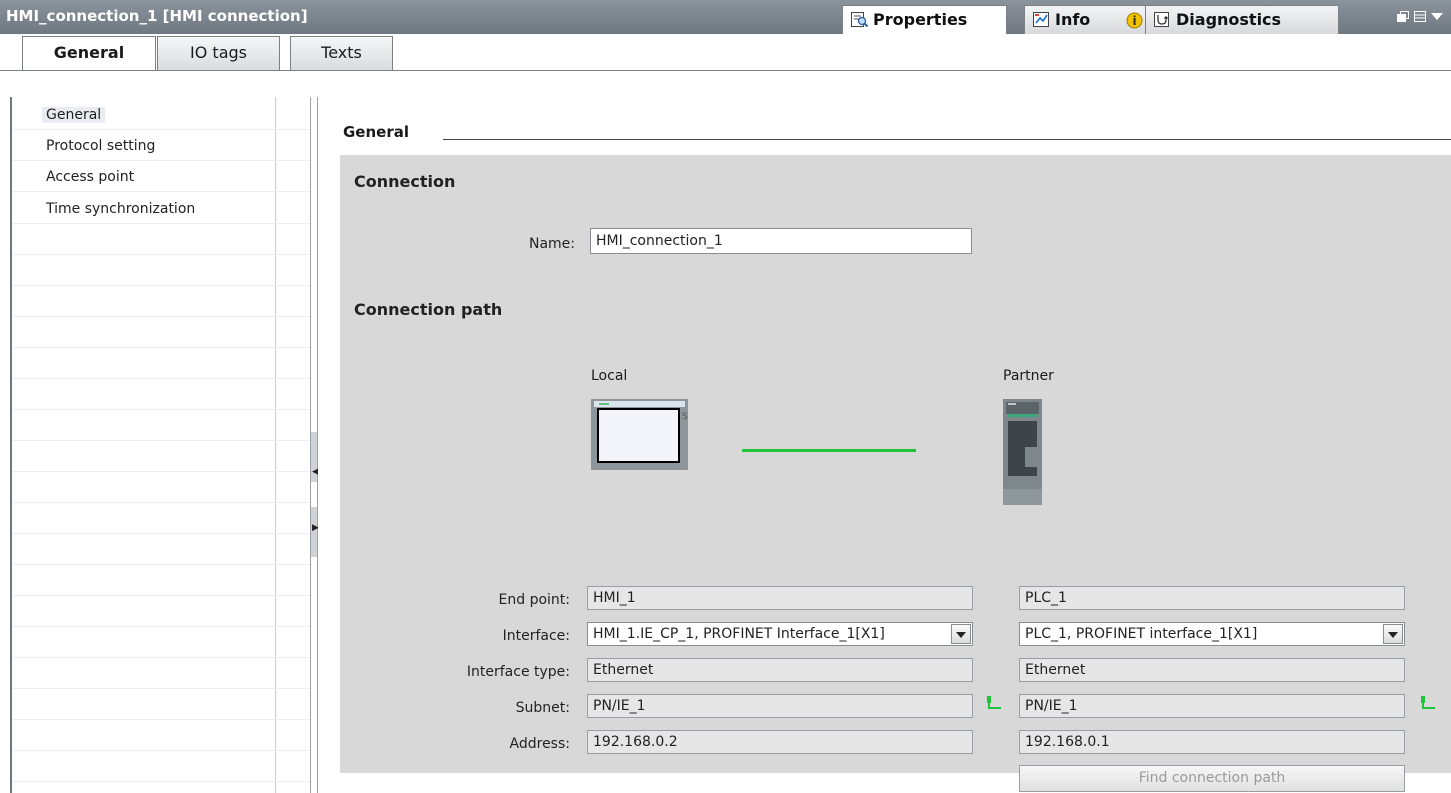 The image size is (1451, 793). What do you see at coordinates (780, 706) in the screenshot?
I see `local-subnet-field: PN/IE_1` at bounding box center [780, 706].